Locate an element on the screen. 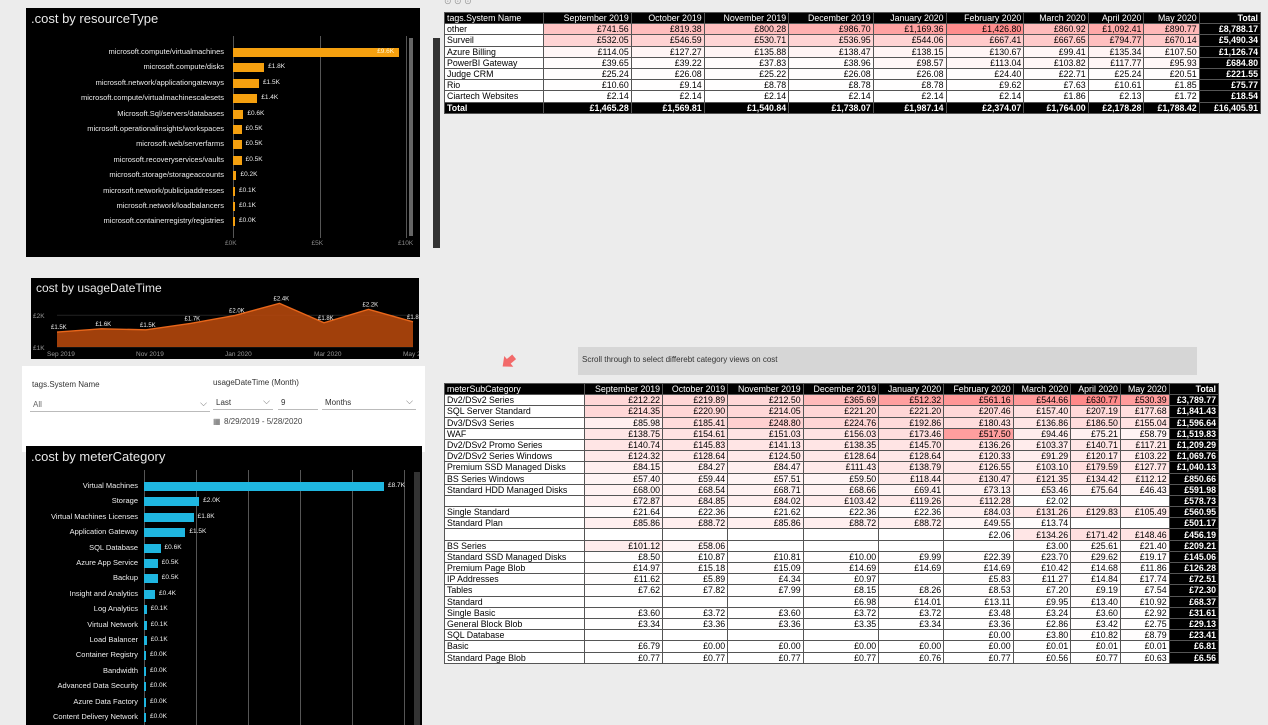 The height and width of the screenshot is (725, 1268). table-cell: £18.54 is located at coordinates (1230, 96).